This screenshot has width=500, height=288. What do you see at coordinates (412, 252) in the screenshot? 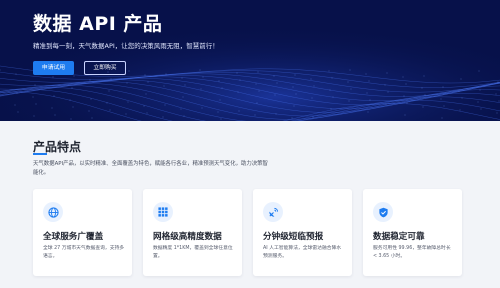
I see `card-description: 服务可用性 99.96，整年故障总时长 < 3.65 小时。` at bounding box center [412, 252].